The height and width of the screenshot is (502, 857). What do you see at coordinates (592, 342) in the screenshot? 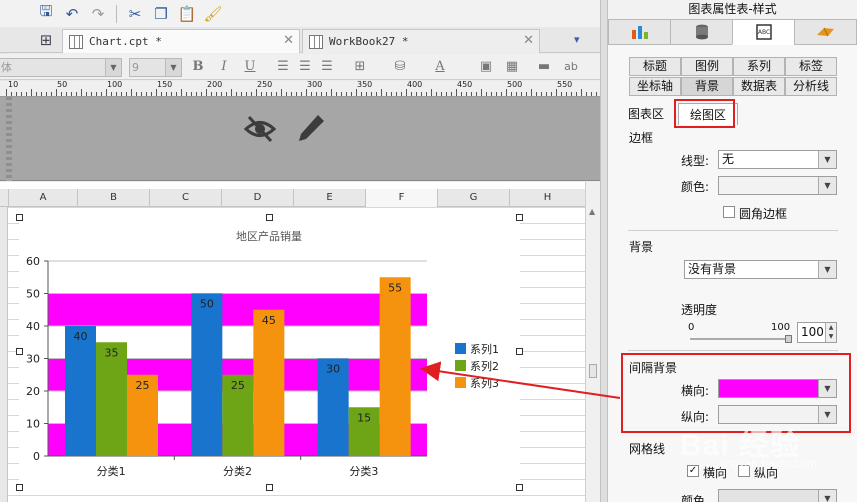
I see `vertical-scrollbar: ▲` at bounding box center [592, 342].